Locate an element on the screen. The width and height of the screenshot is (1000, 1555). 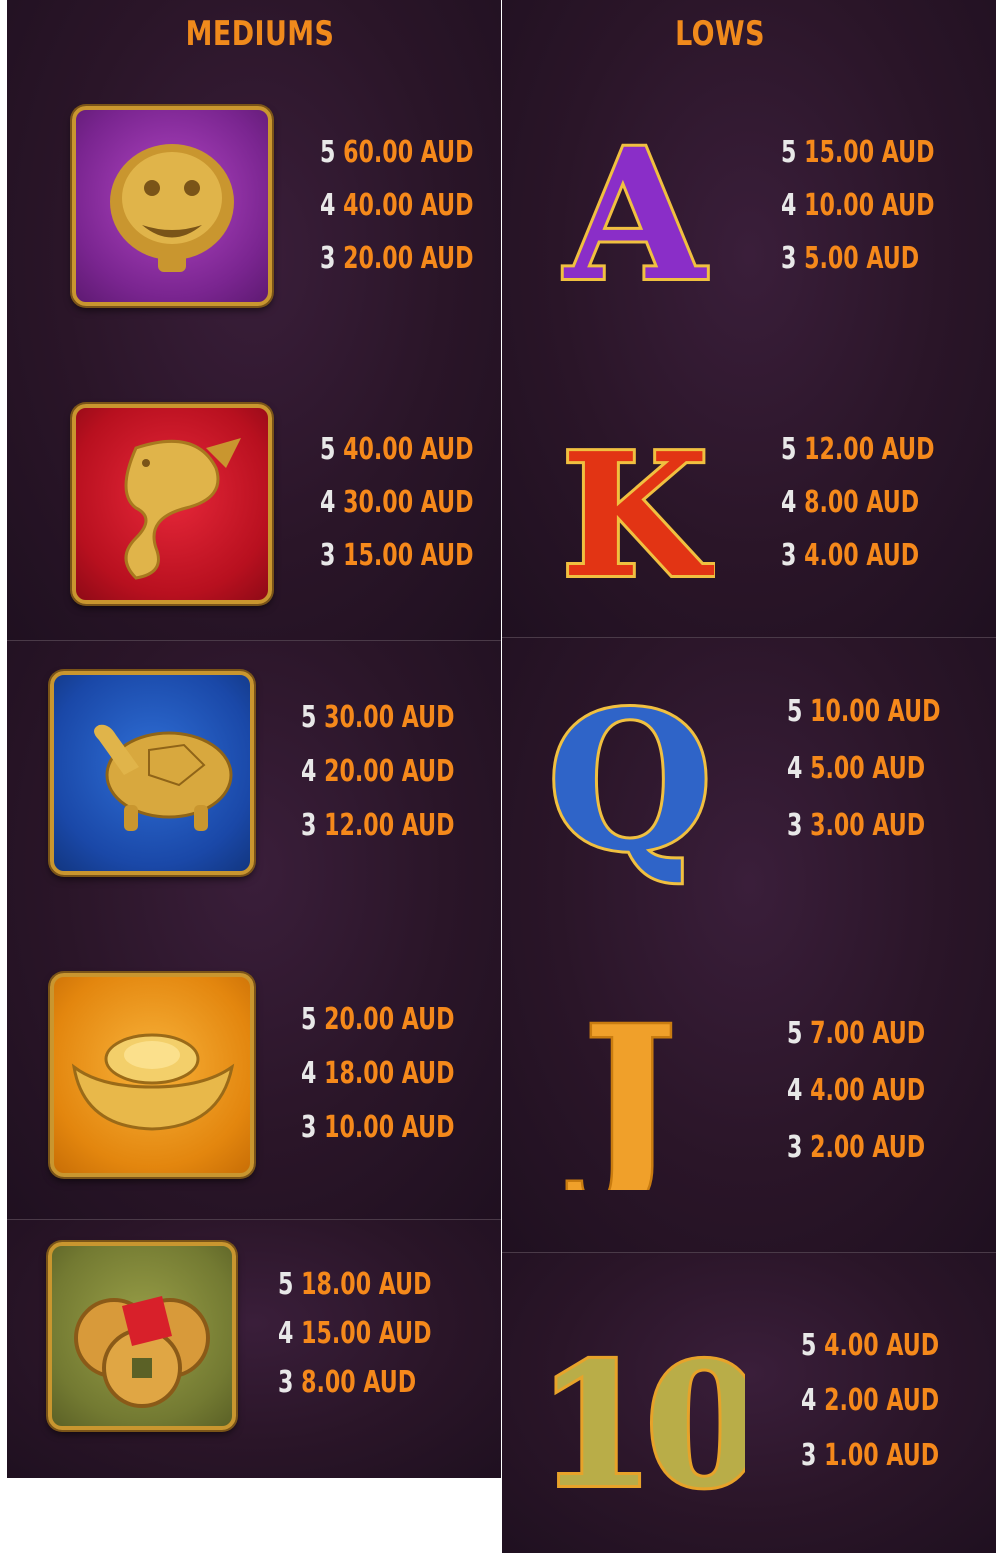
pay-line: 4 20.00 AUD is located at coordinates (378, 771).